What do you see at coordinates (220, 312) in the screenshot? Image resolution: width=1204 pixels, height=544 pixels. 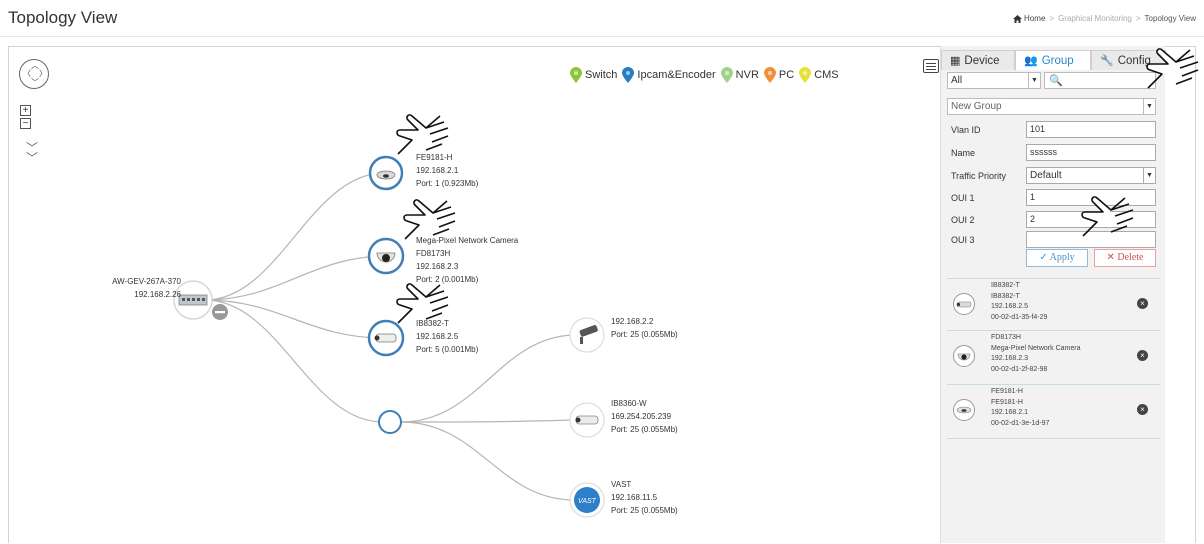 I see `collapse-node-icon` at bounding box center [220, 312].